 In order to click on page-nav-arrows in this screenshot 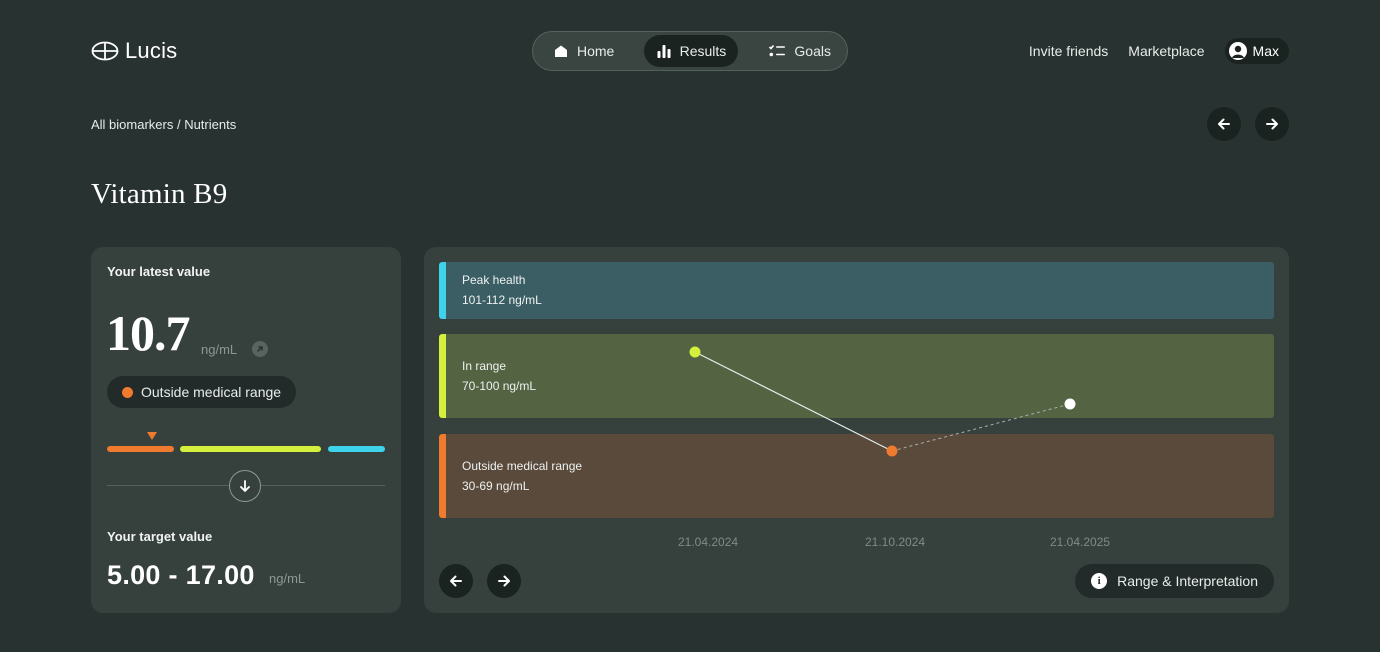, I will do `click(1248, 124)`.